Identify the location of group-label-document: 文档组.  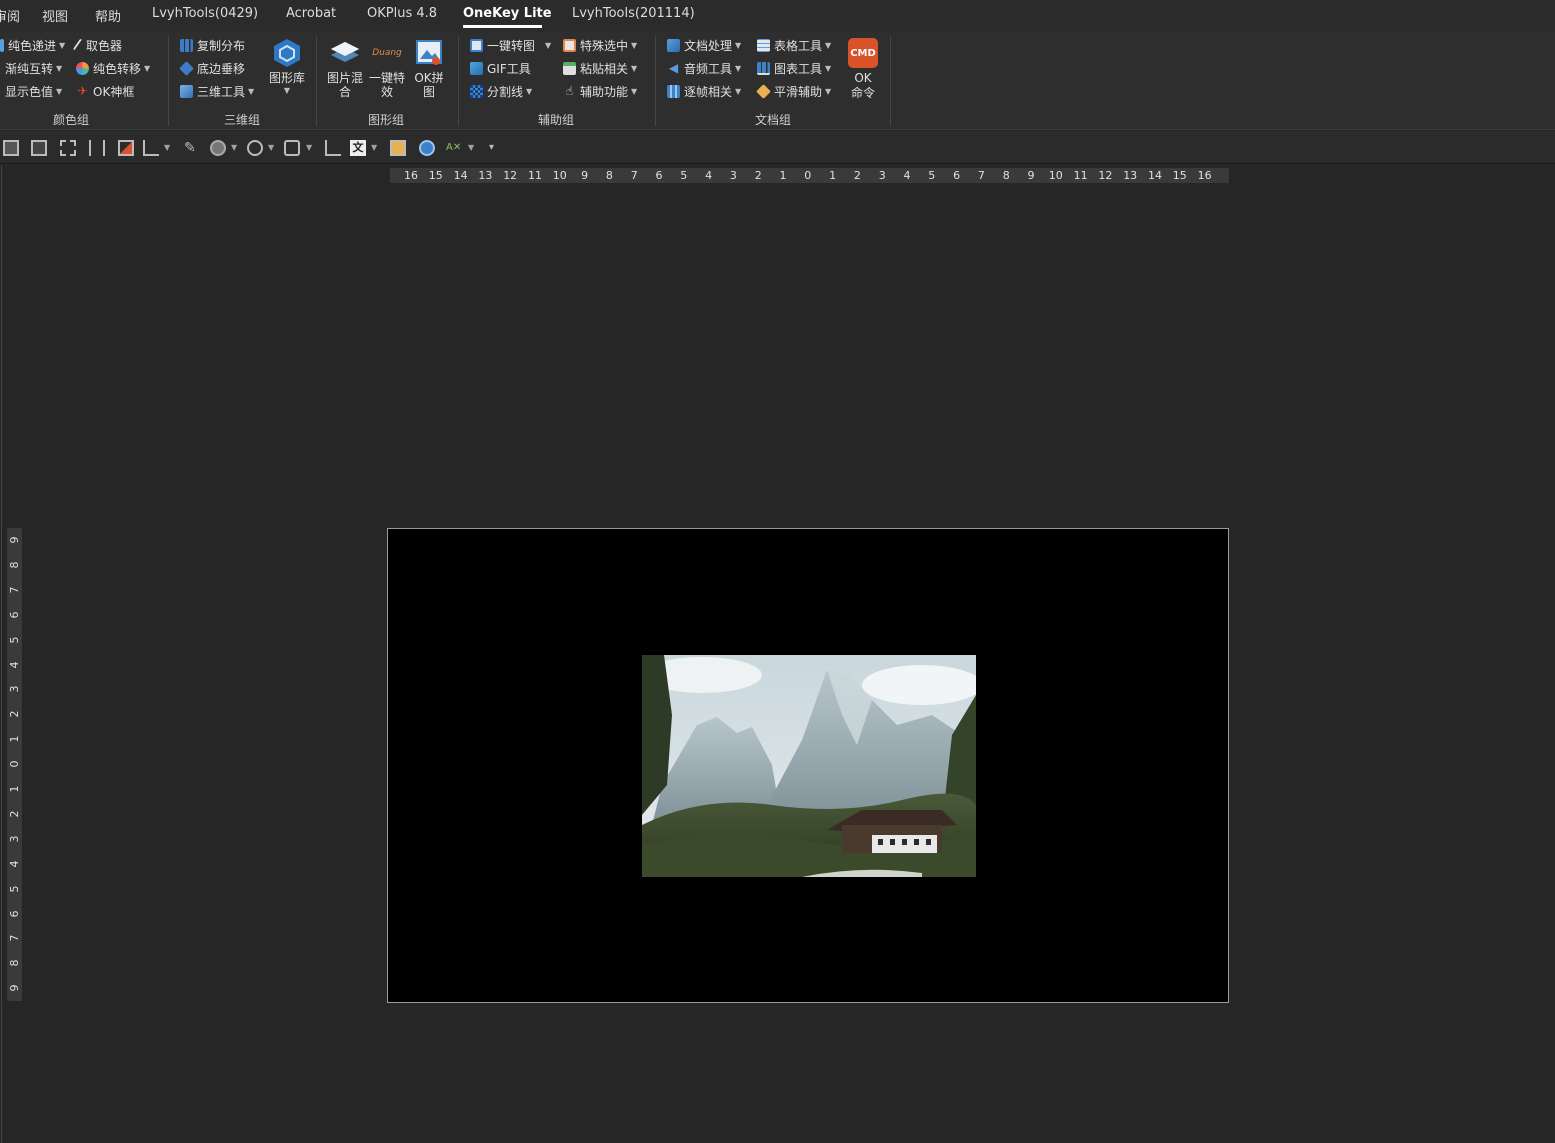
(773, 120).